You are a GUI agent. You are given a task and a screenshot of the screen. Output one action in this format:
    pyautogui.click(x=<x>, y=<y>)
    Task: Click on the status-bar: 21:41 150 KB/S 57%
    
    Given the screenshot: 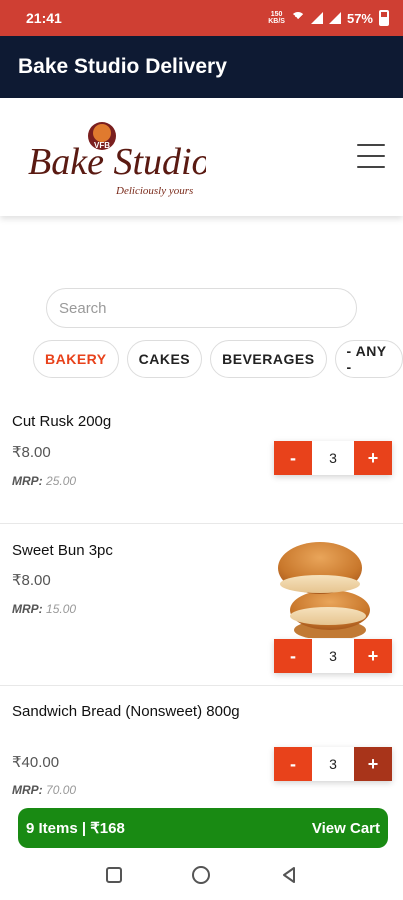 What is the action you would take?
    pyautogui.click(x=201, y=18)
    